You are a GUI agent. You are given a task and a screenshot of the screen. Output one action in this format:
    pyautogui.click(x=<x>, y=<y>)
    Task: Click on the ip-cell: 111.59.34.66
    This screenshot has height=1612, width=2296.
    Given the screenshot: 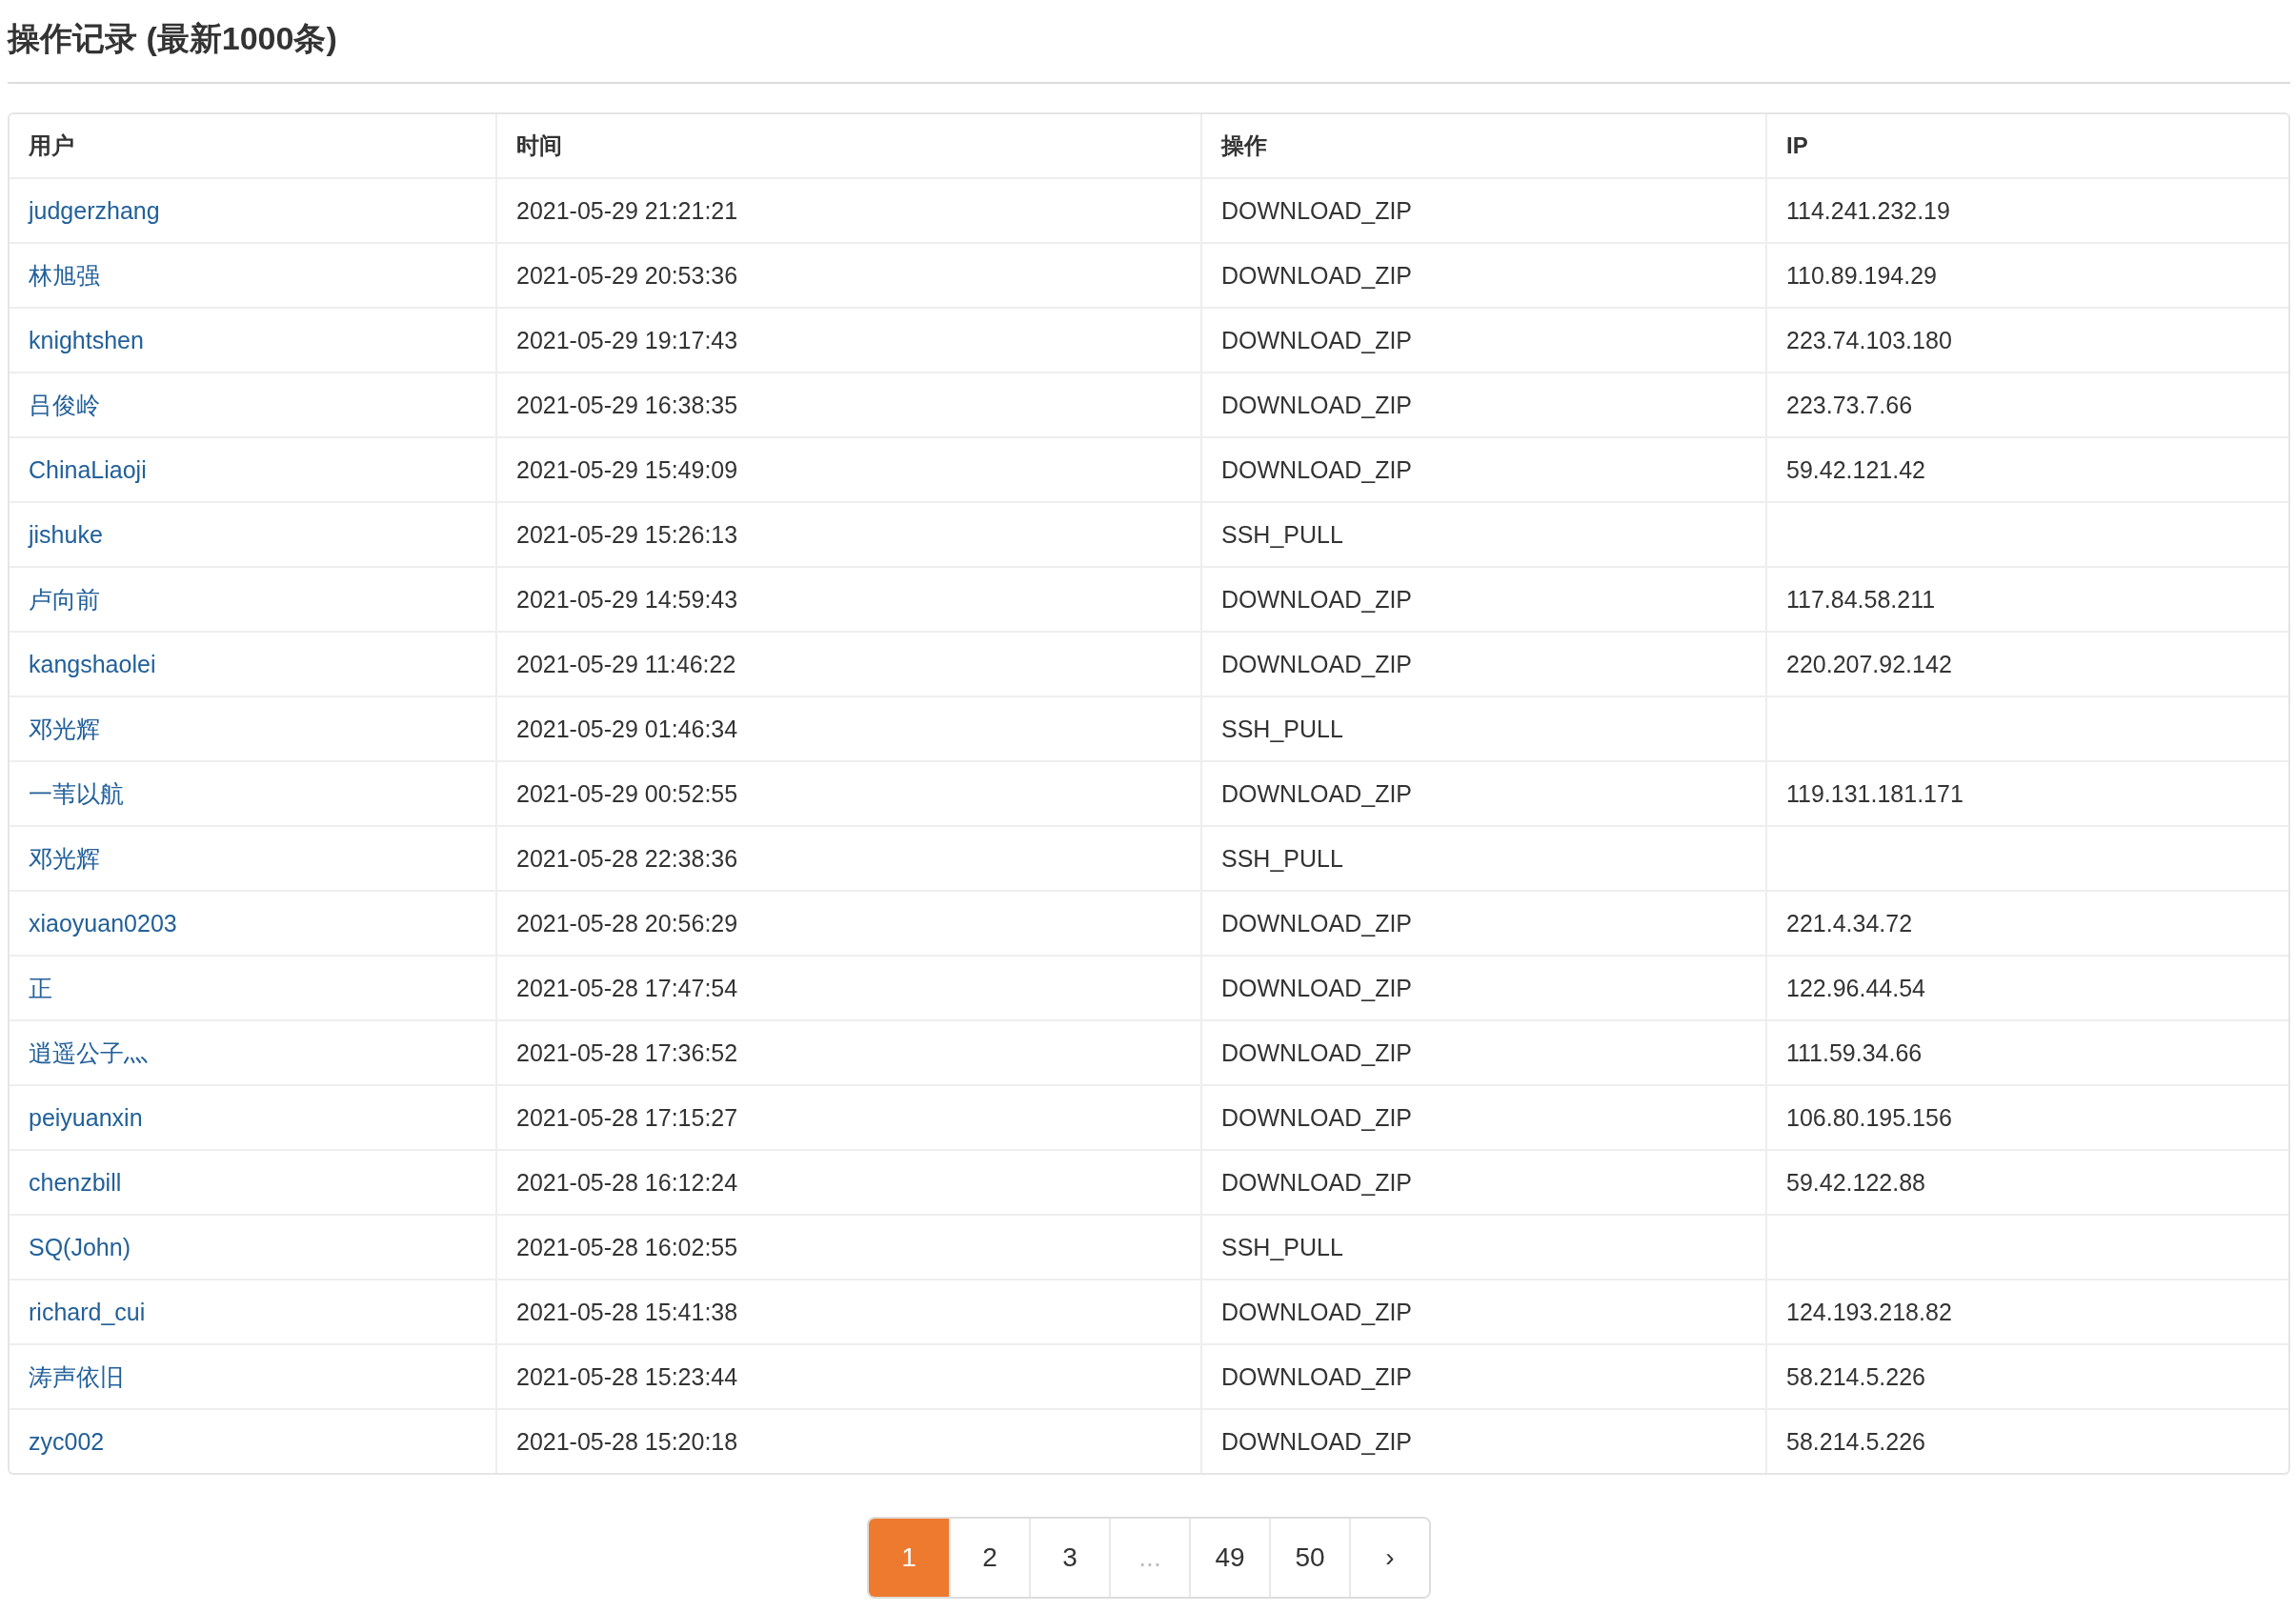 What is the action you would take?
    pyautogui.click(x=2026, y=1052)
    